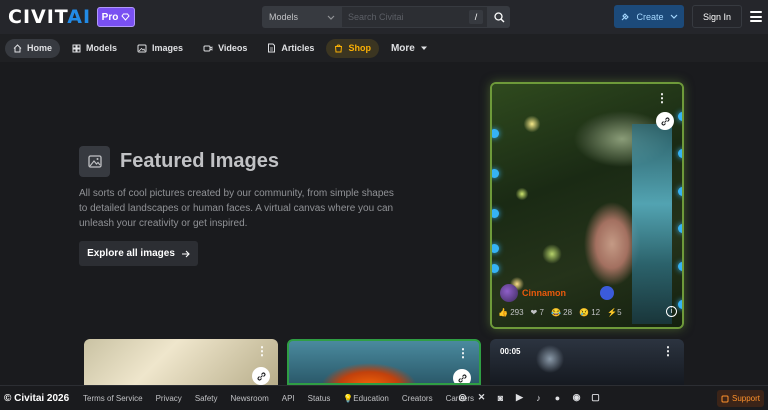  What do you see at coordinates (587, 362) in the screenshot?
I see `video-card: 00:05 ⋮` at bounding box center [587, 362].